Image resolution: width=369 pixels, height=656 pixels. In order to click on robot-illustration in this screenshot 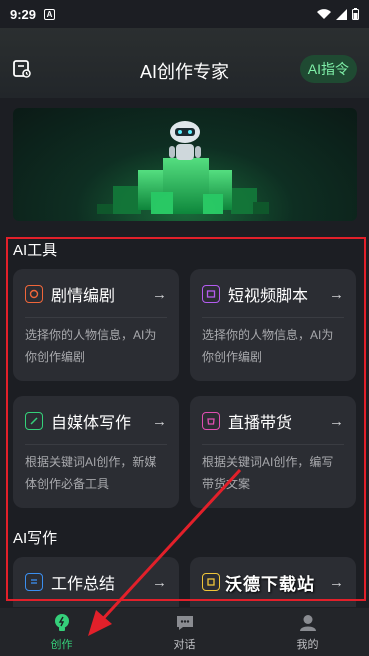, I will do `click(183, 167)`.